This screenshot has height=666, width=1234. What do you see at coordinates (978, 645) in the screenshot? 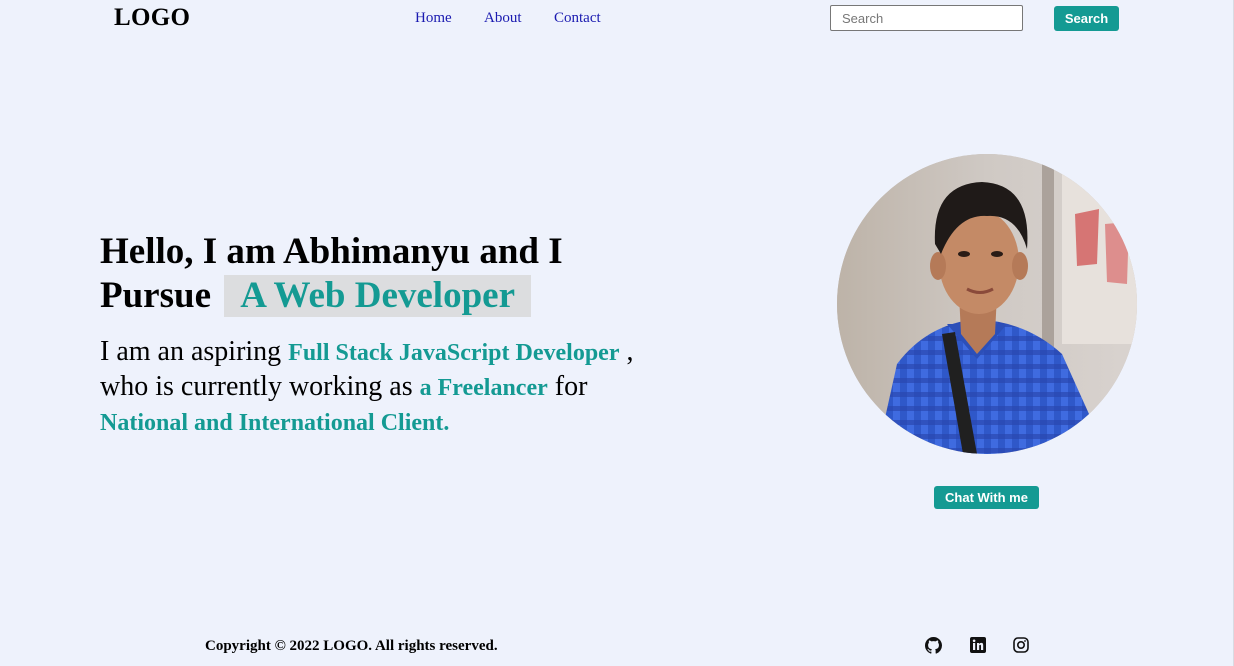
I see `linkedin-icon` at bounding box center [978, 645].